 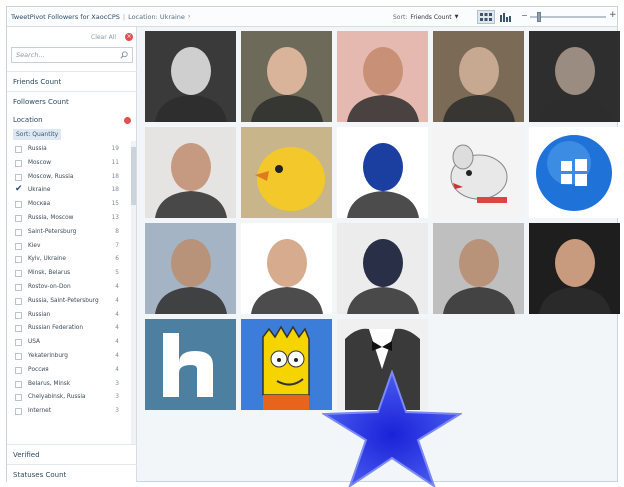 I want to click on clear-all-icon: ×, so click(x=129, y=37).